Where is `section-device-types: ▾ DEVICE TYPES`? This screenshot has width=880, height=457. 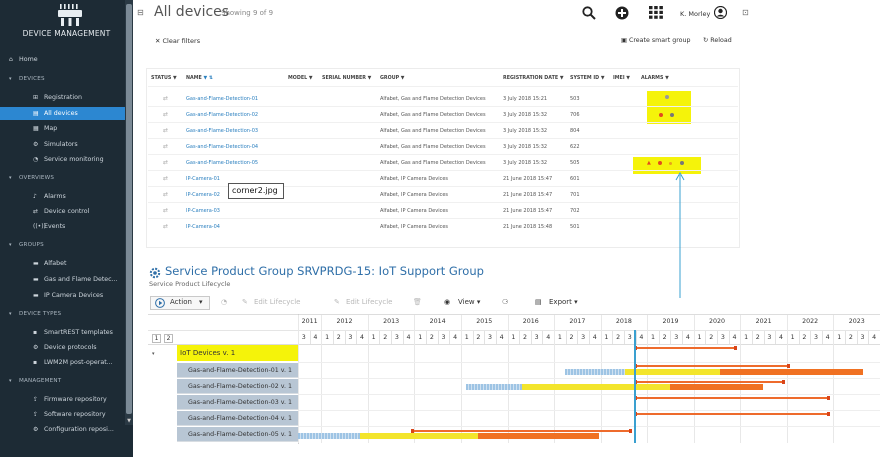 section-device-types: ▾ DEVICE TYPES is located at coordinates (62, 314).